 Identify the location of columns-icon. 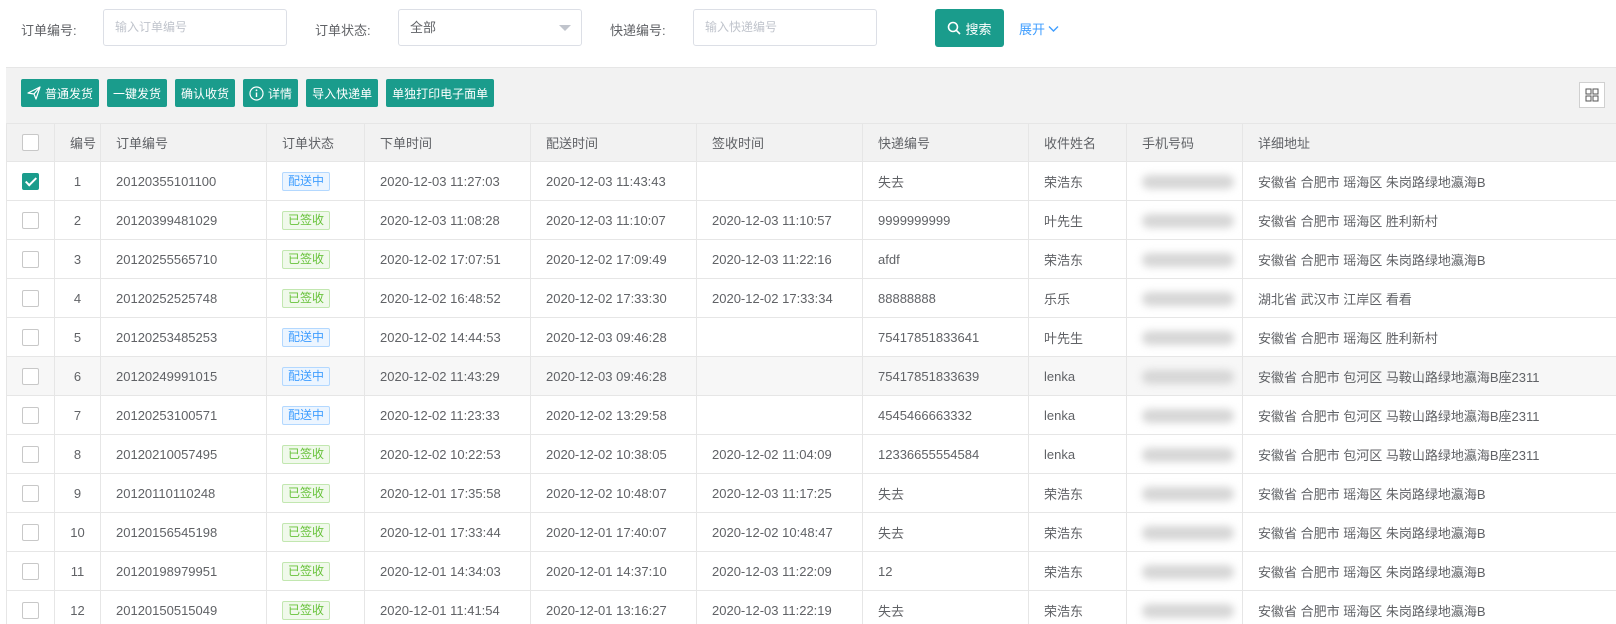
(1592, 95).